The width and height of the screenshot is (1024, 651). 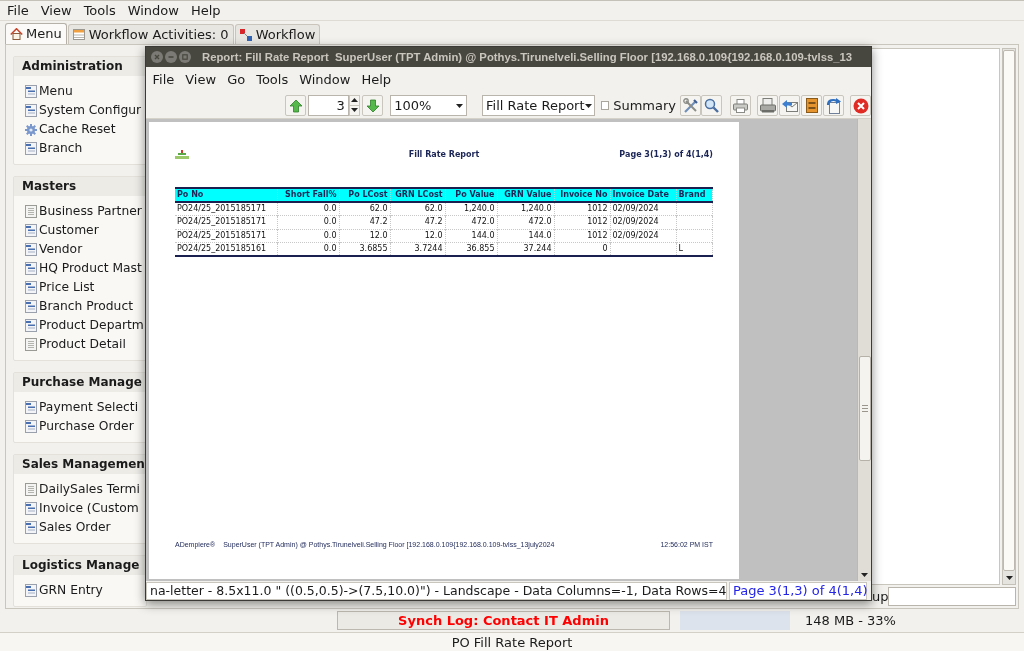 I want to click on print-preview-button, so click(x=767, y=105).